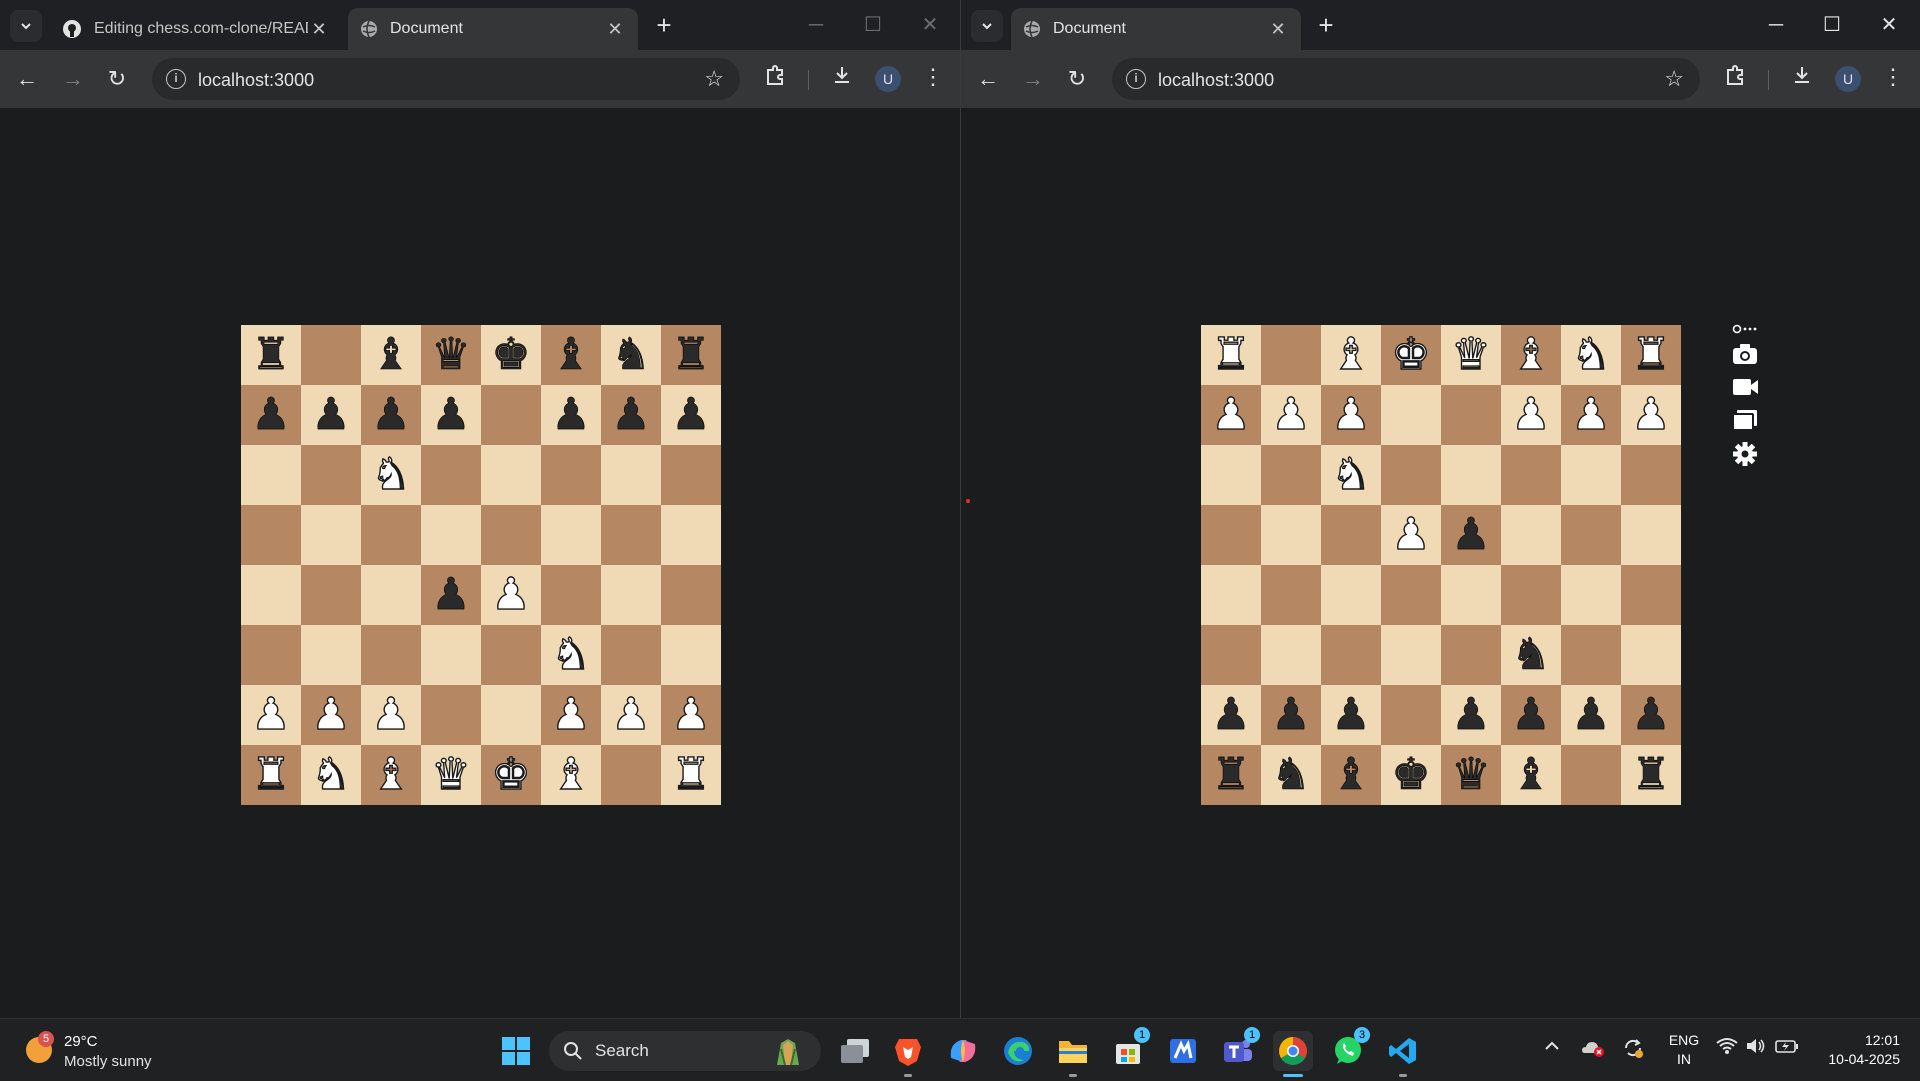 The image size is (1920, 1081). Describe the element at coordinates (1802, 79) in the screenshot. I see `download-icon` at that location.